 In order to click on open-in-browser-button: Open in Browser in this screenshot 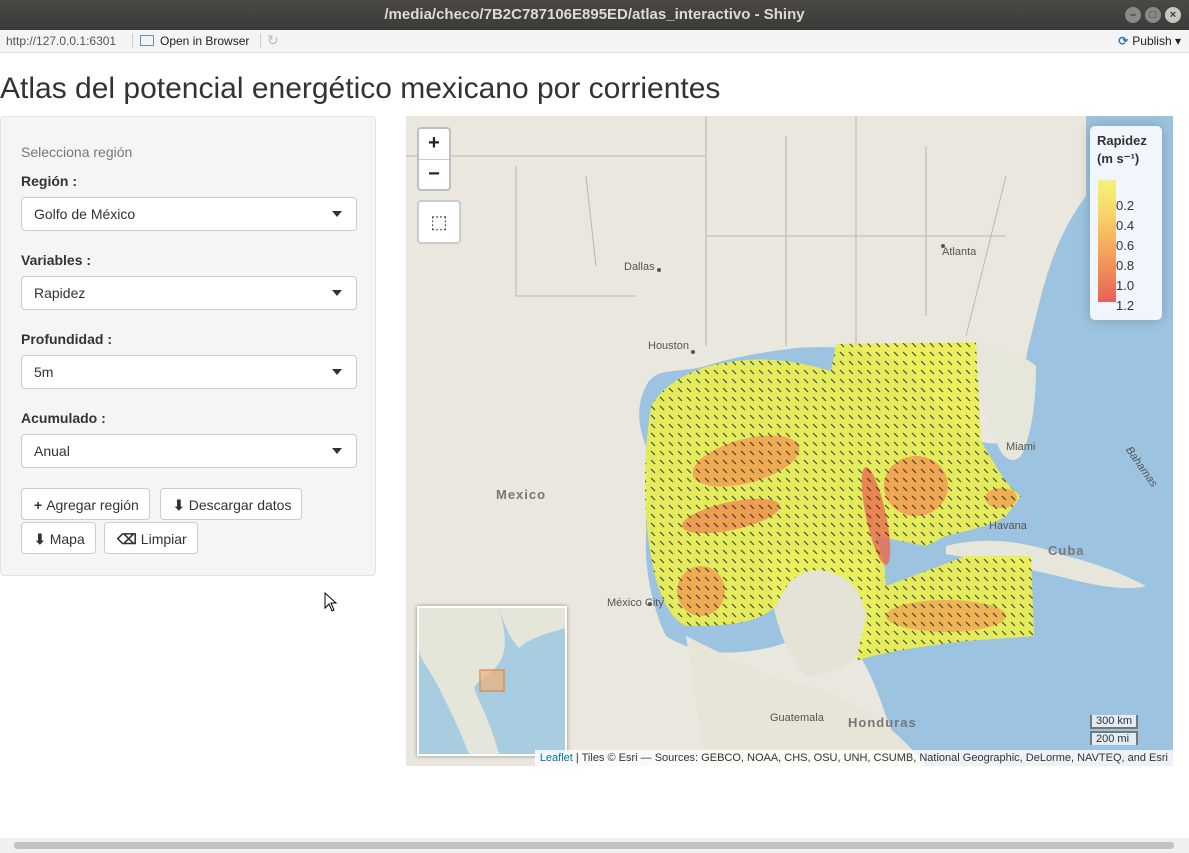, I will do `click(194, 41)`.